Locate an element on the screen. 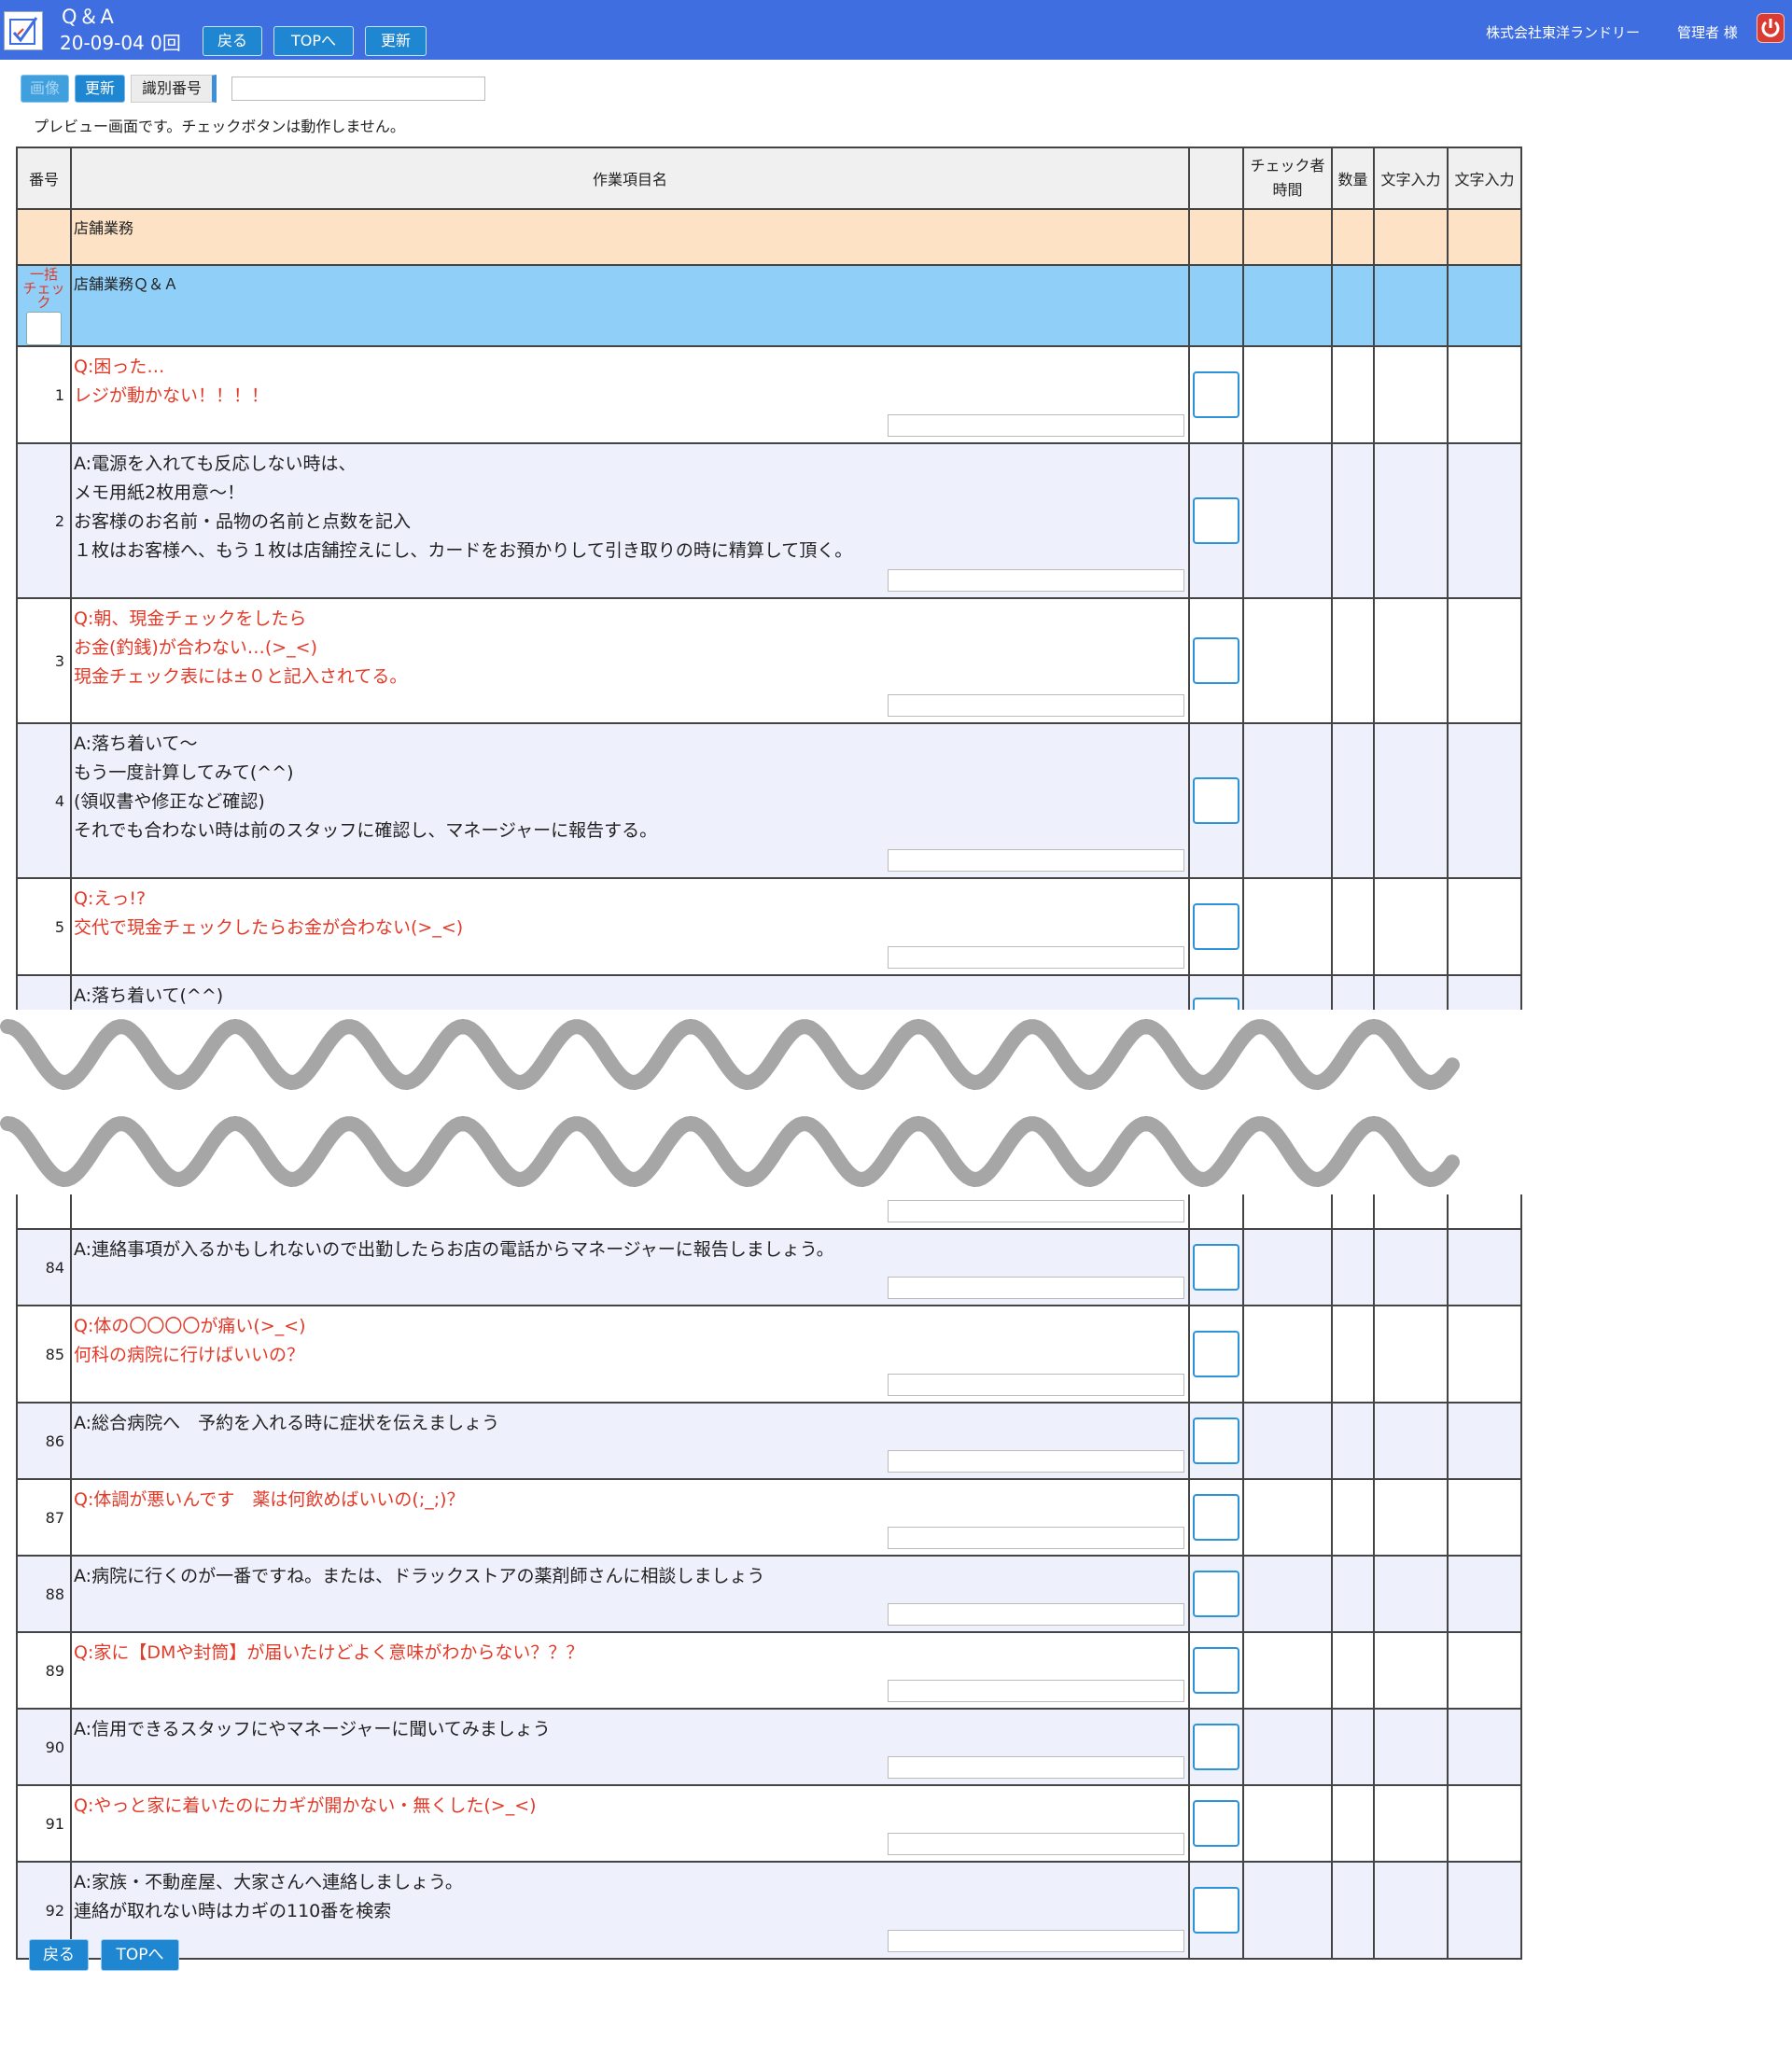  row-number: 3 is located at coordinates (44, 660).